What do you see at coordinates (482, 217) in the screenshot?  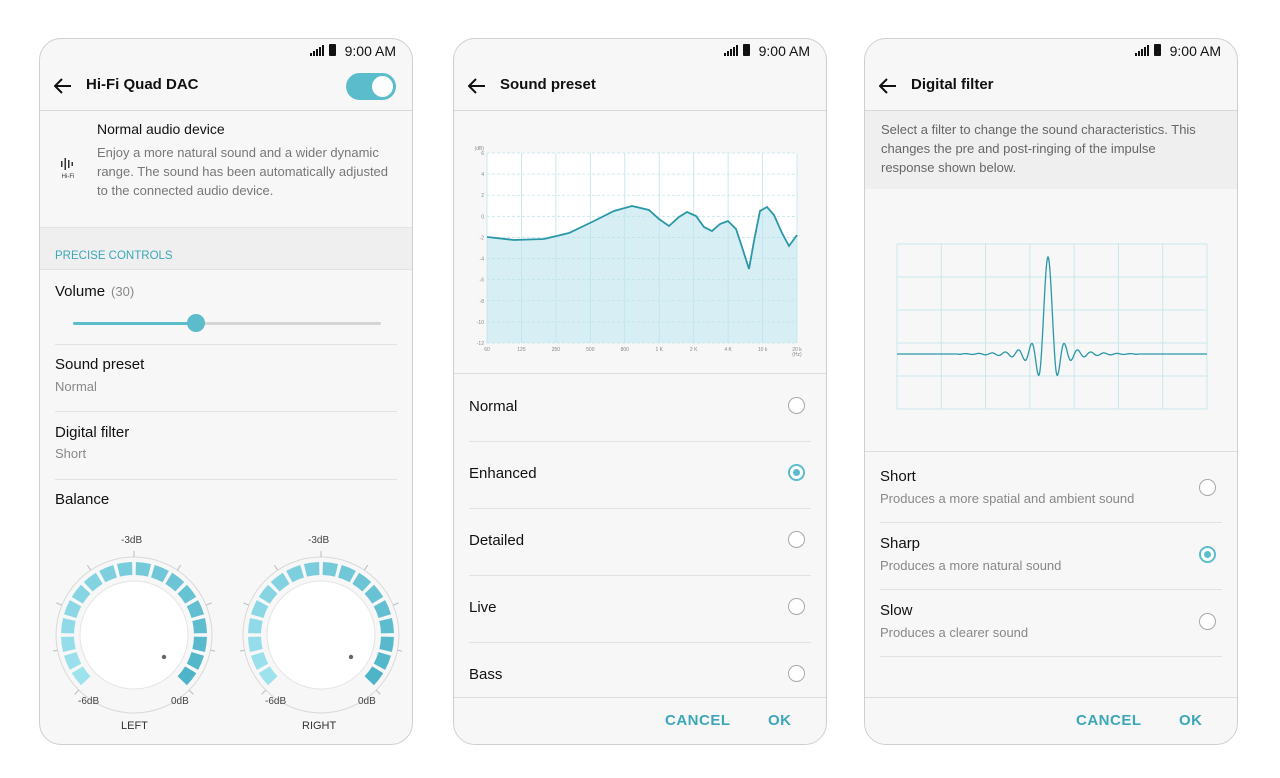 I see `eq-y-tick: 0` at bounding box center [482, 217].